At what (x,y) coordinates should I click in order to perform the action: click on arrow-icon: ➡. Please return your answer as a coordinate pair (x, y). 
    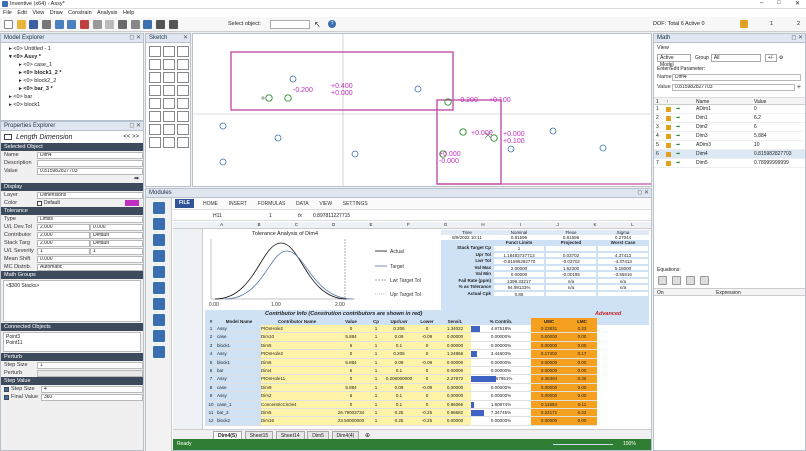
    Looking at the image, I should click on (678, 163).